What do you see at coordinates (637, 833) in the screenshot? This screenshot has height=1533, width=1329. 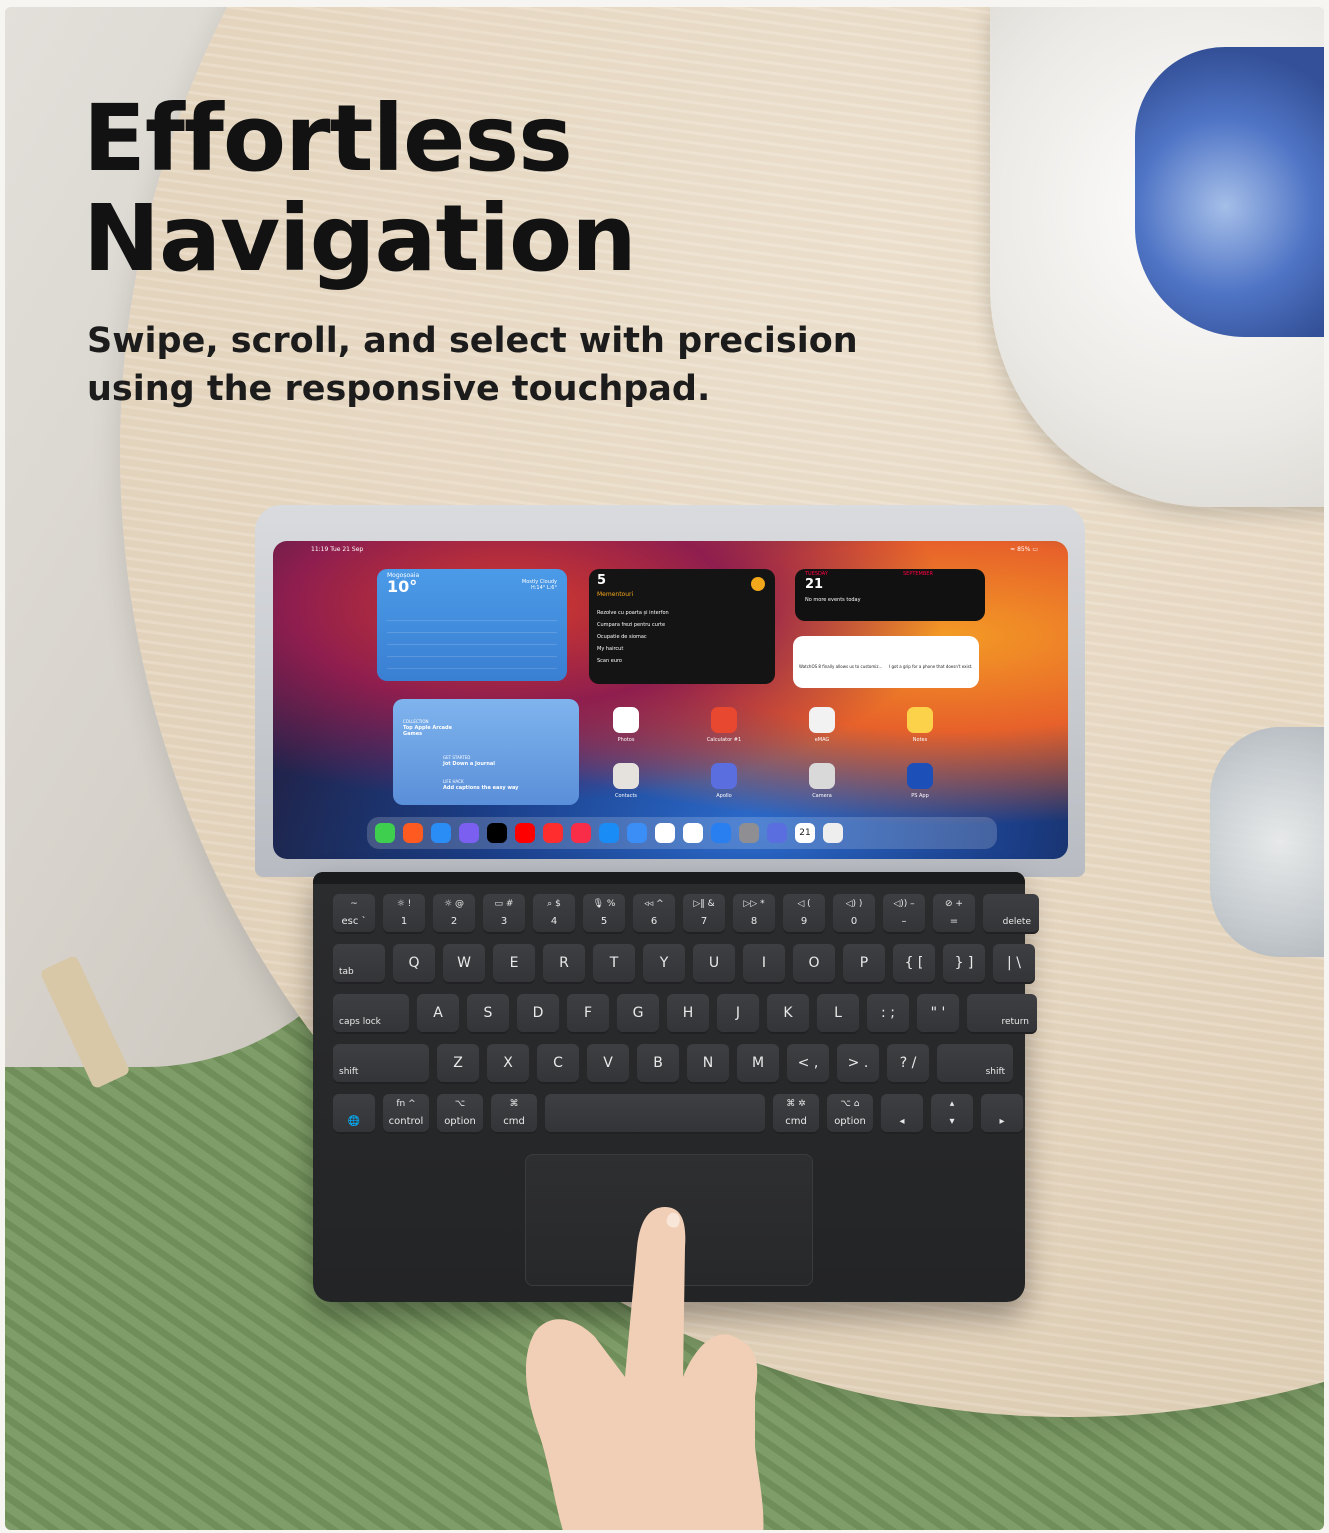 I see `mail-icon` at bounding box center [637, 833].